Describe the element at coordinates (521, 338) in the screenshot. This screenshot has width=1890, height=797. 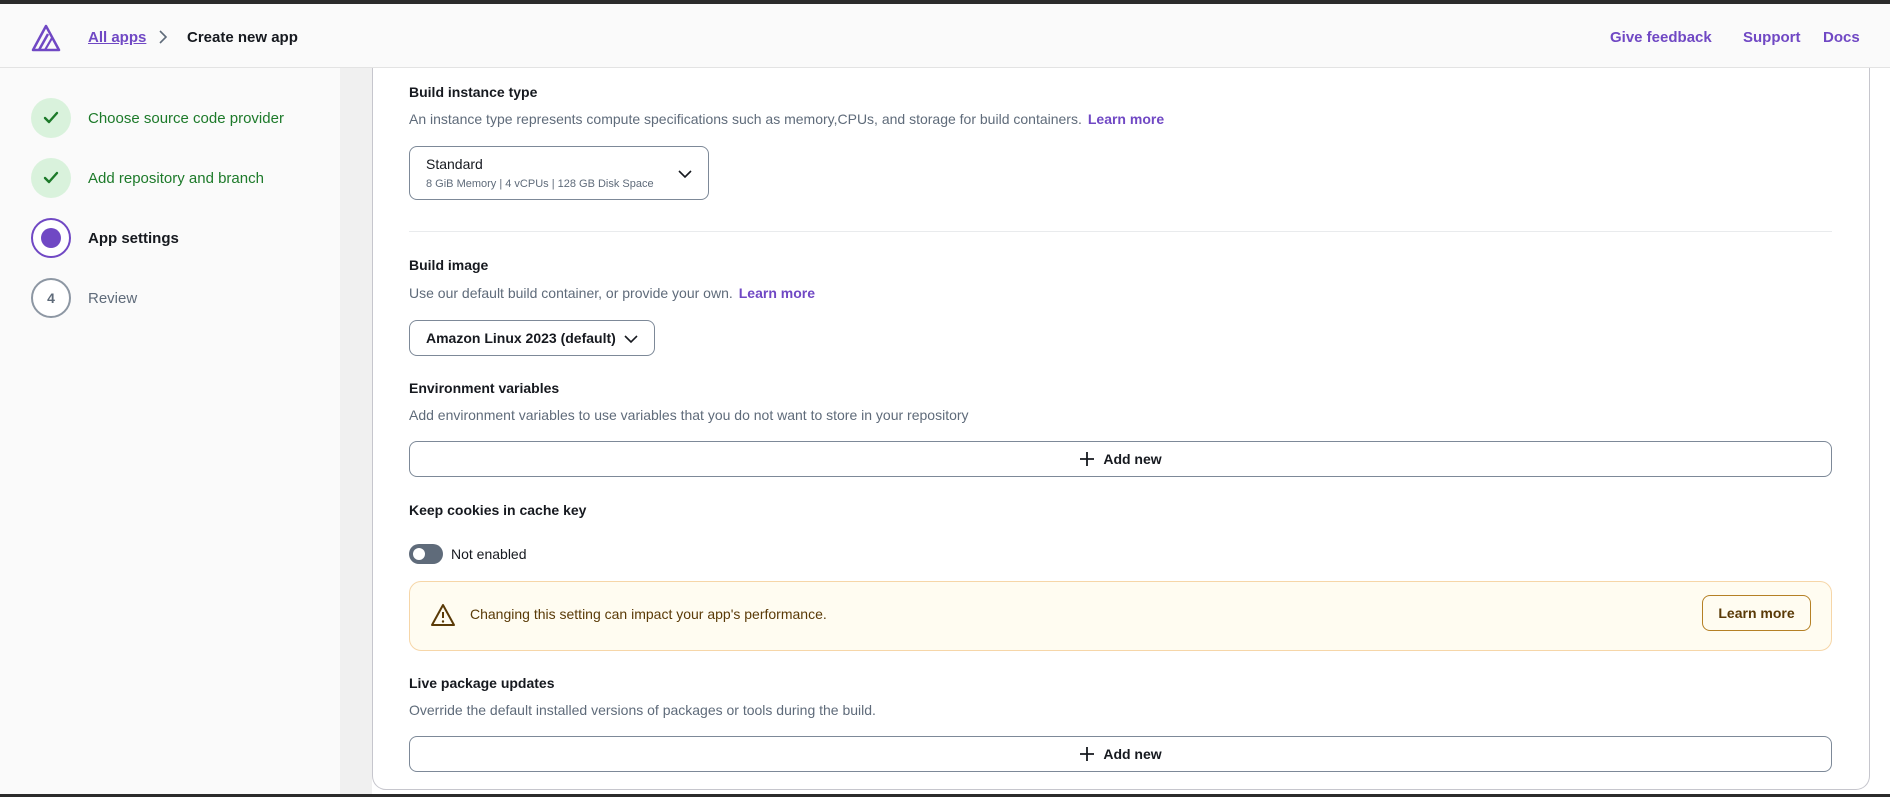
I see `select-value: Amazon Linux 2023 (default)` at that location.